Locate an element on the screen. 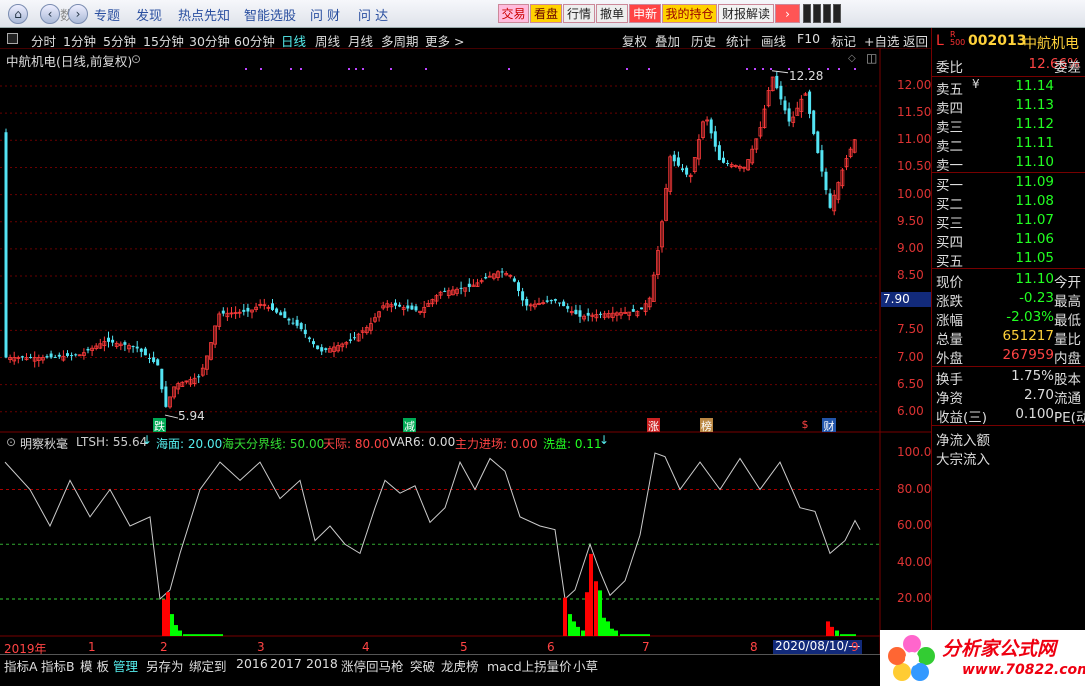  marker-dollar: $ is located at coordinates (805, 425).